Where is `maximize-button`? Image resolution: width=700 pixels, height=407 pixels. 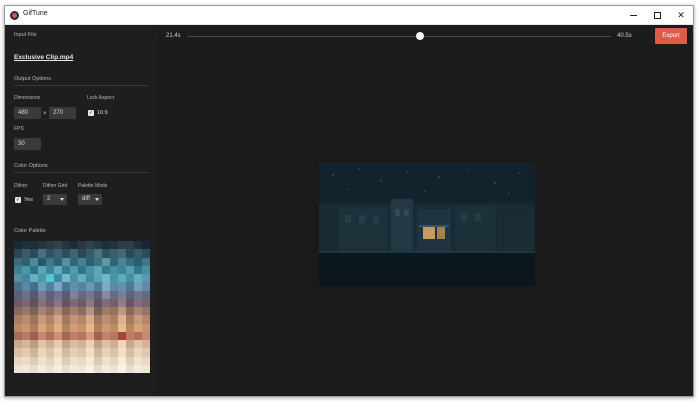 maximize-button is located at coordinates (657, 15).